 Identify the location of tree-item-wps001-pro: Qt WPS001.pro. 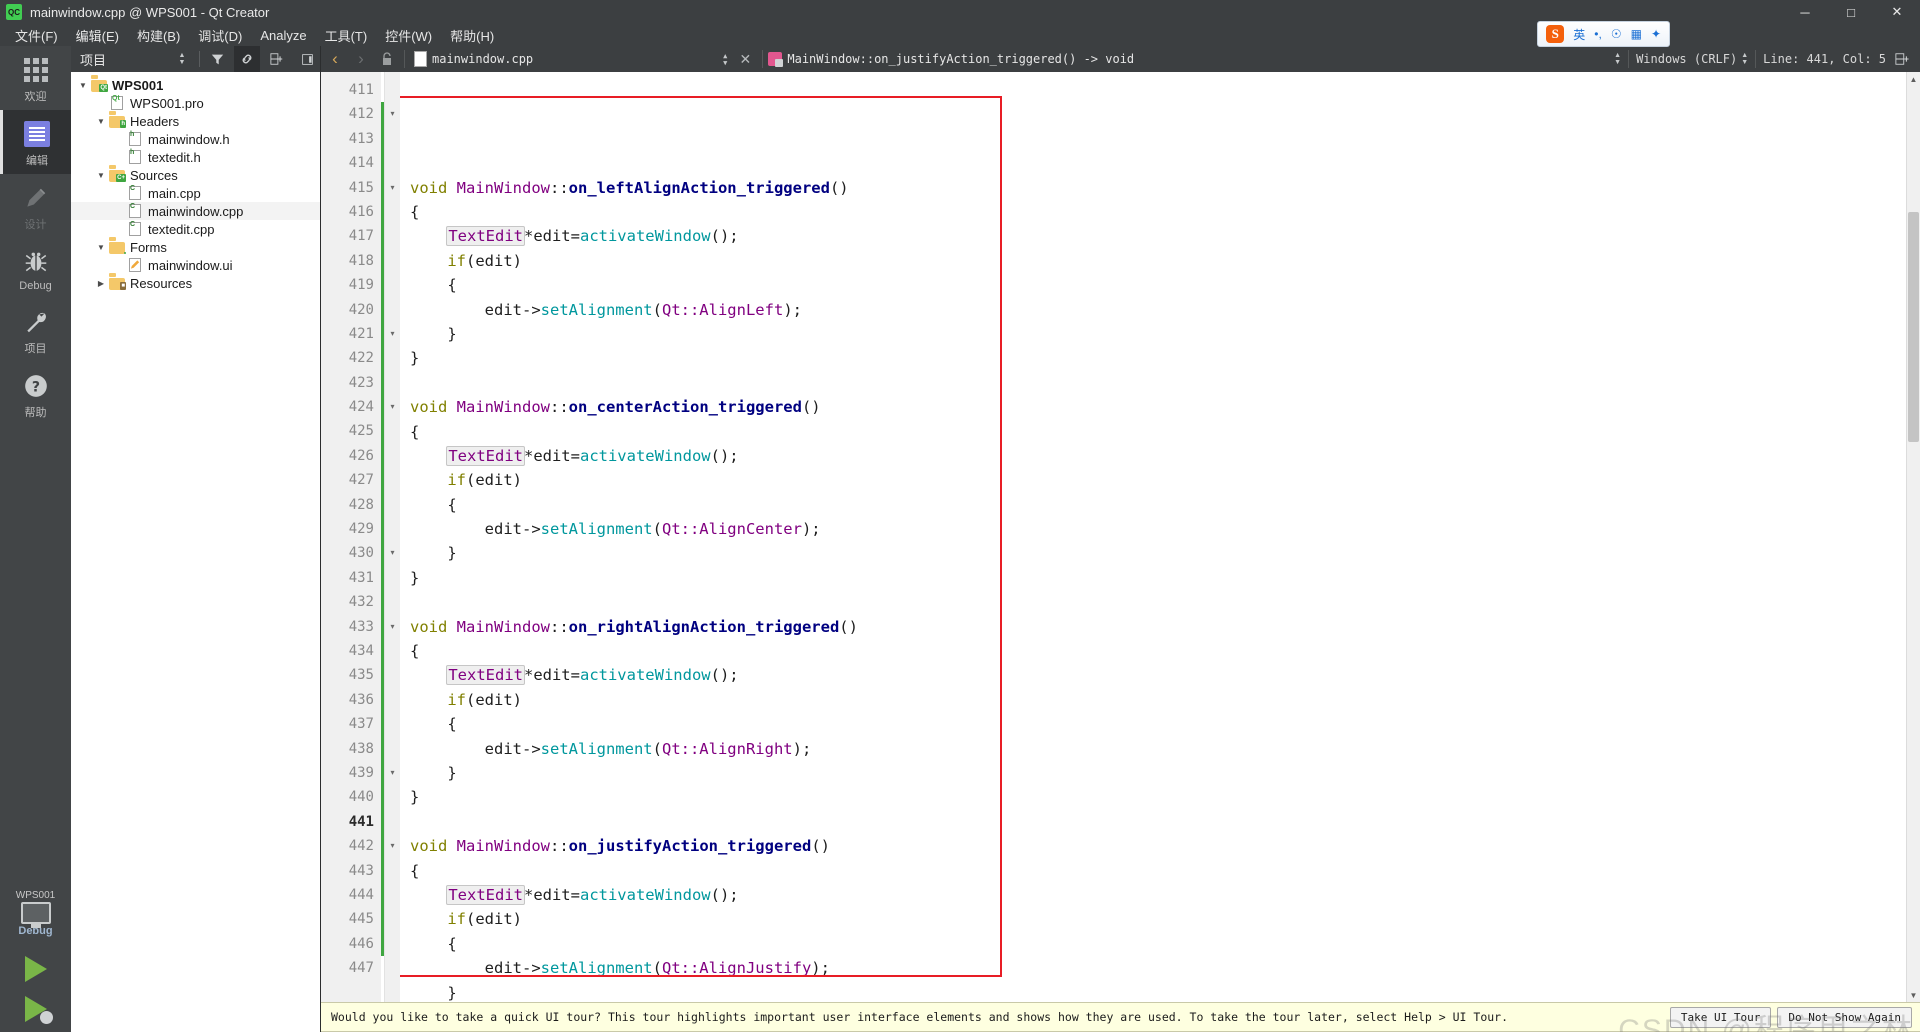
(195, 103).